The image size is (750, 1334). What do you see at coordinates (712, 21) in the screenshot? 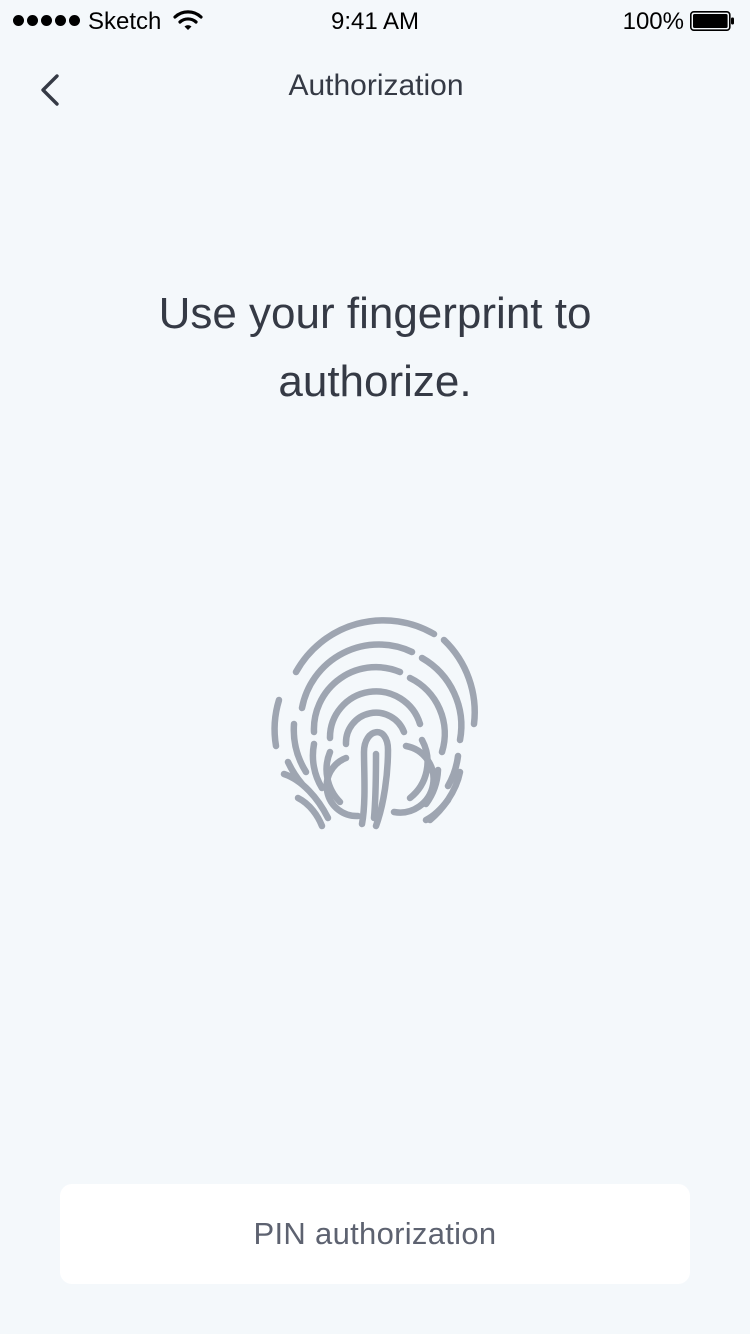
I see `battery-icon` at bounding box center [712, 21].